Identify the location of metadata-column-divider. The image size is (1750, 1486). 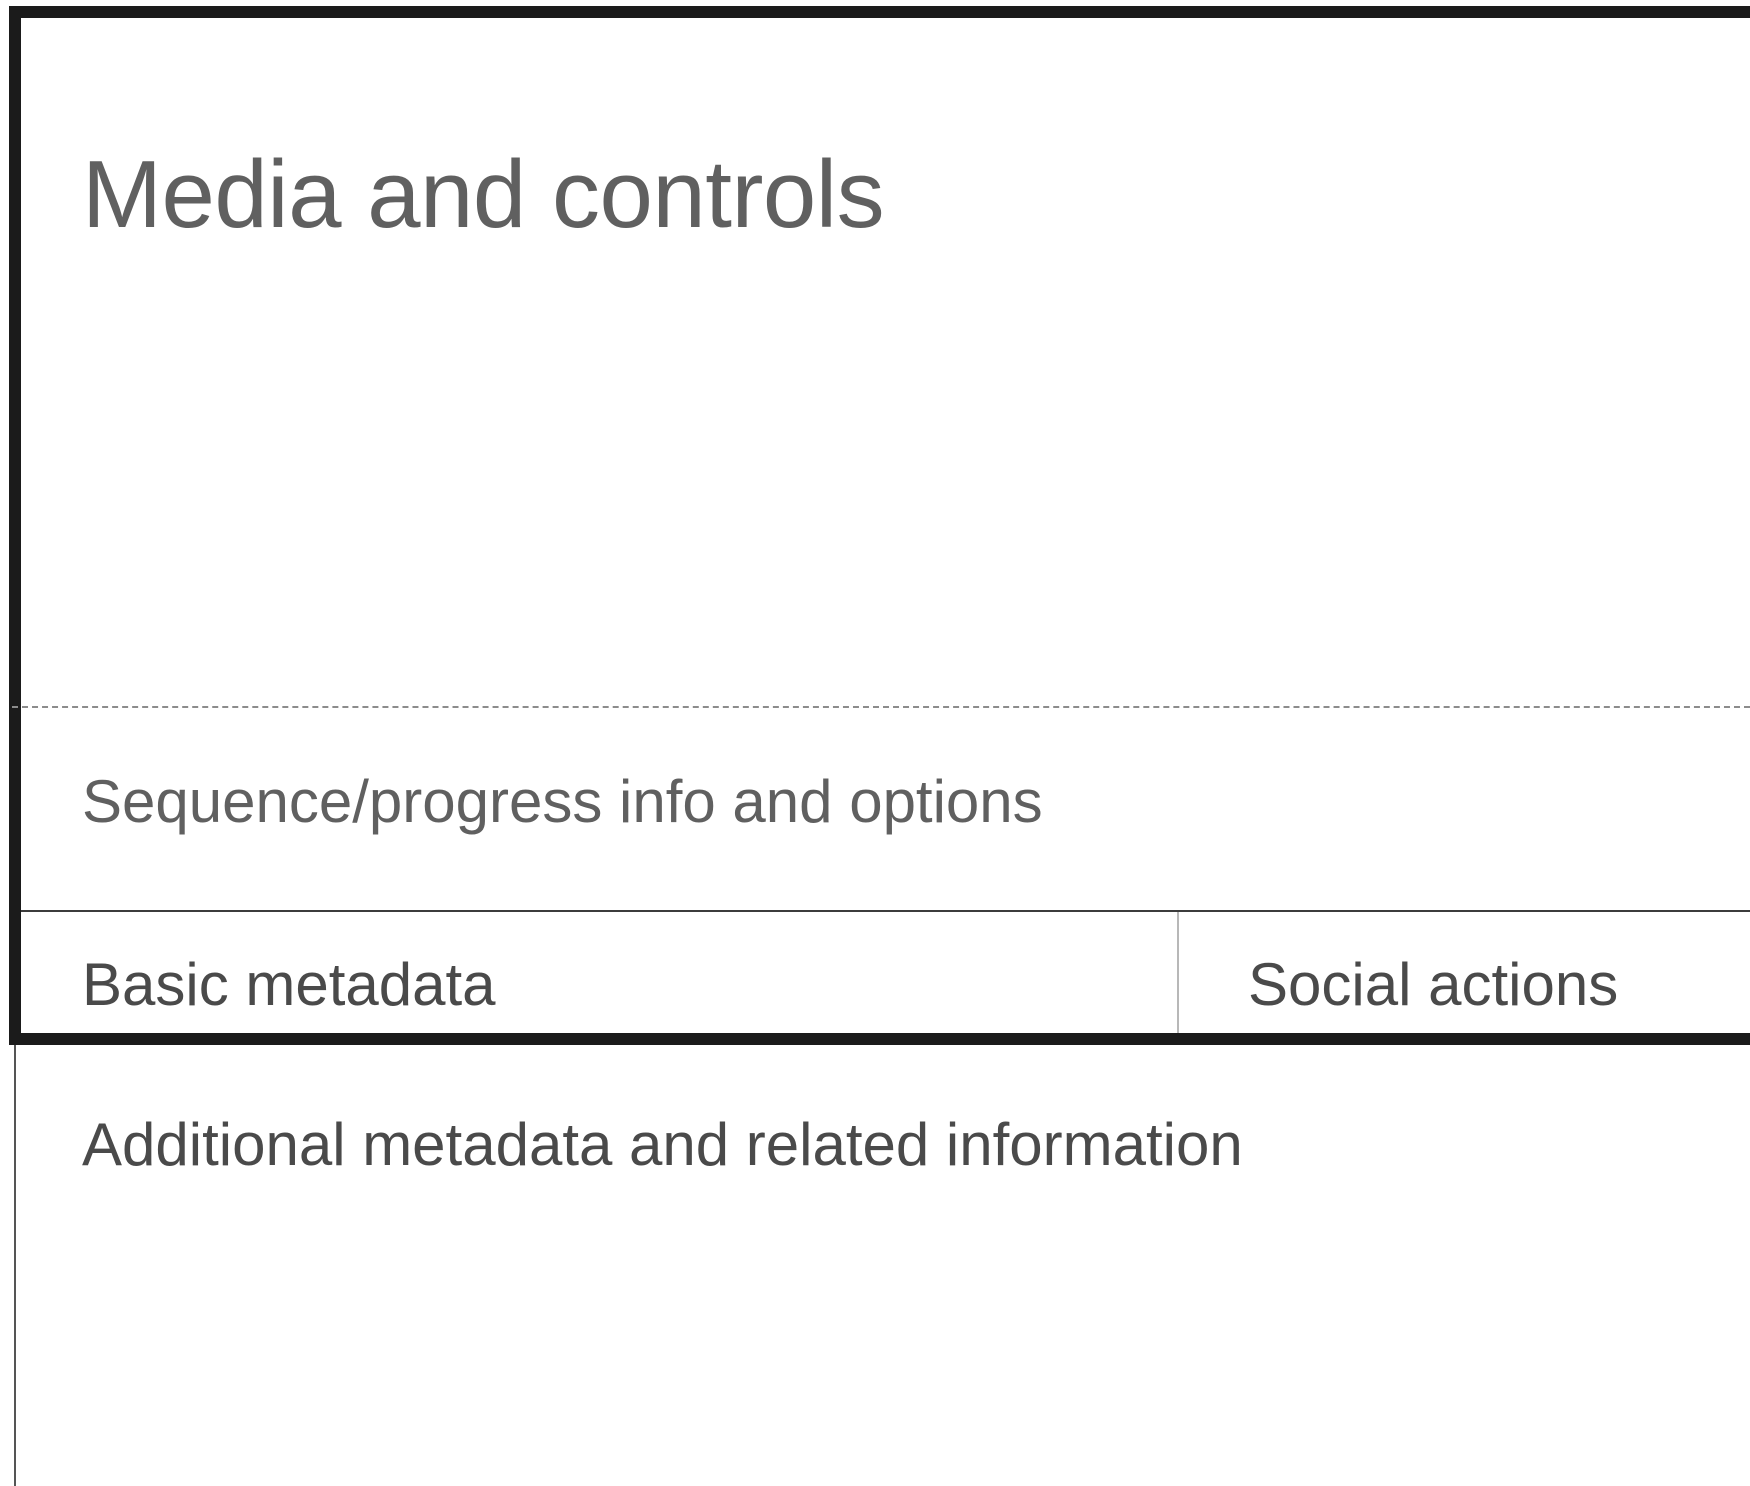
(1178, 972).